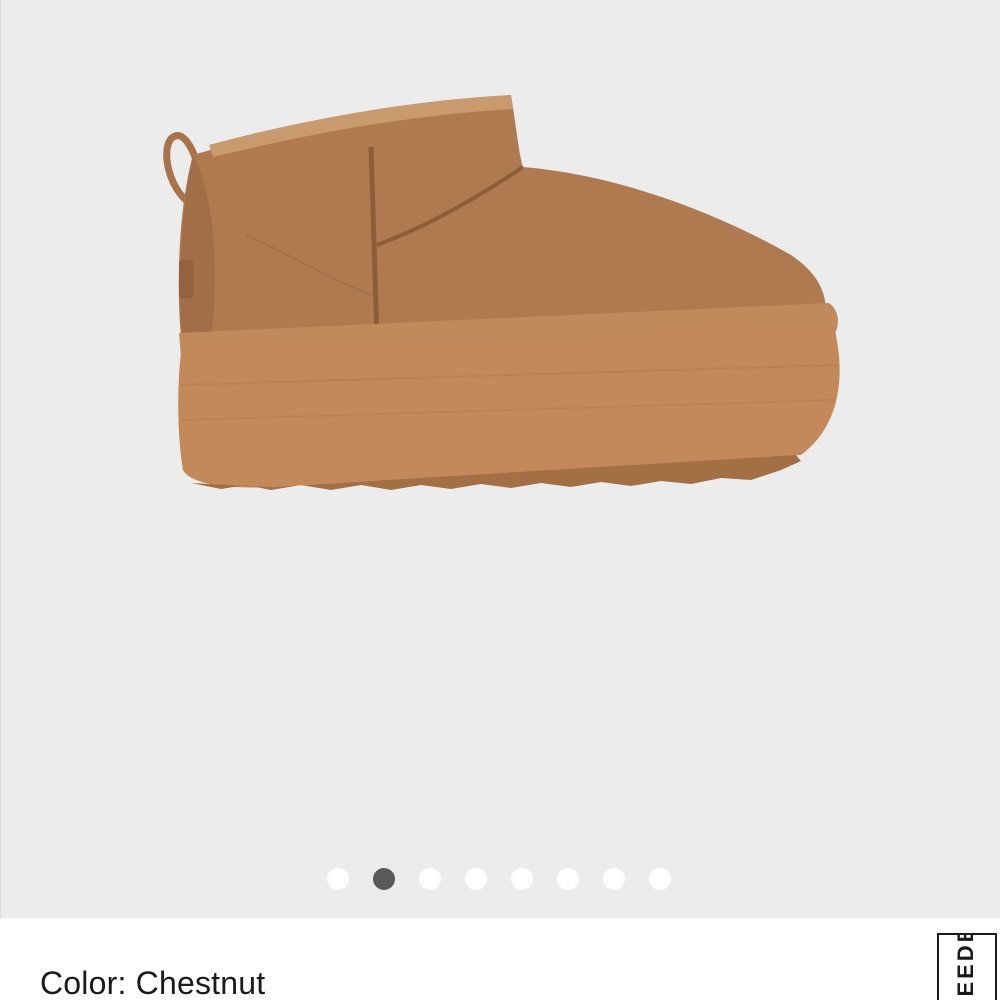  Describe the element at coordinates (499, 879) in the screenshot. I see `carousel-pagination` at that location.